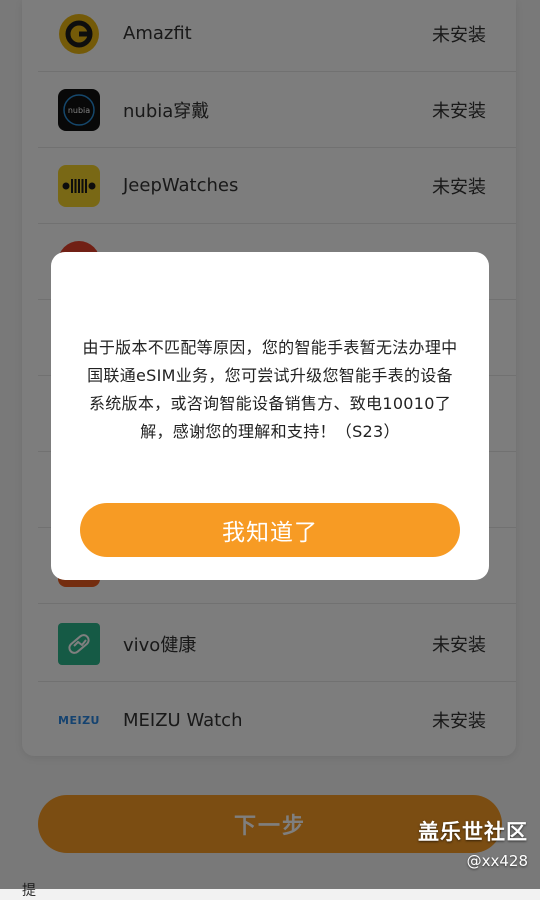 The height and width of the screenshot is (900, 540). Describe the element at coordinates (270, 530) in the screenshot. I see `ok-button: 我知道了` at that location.